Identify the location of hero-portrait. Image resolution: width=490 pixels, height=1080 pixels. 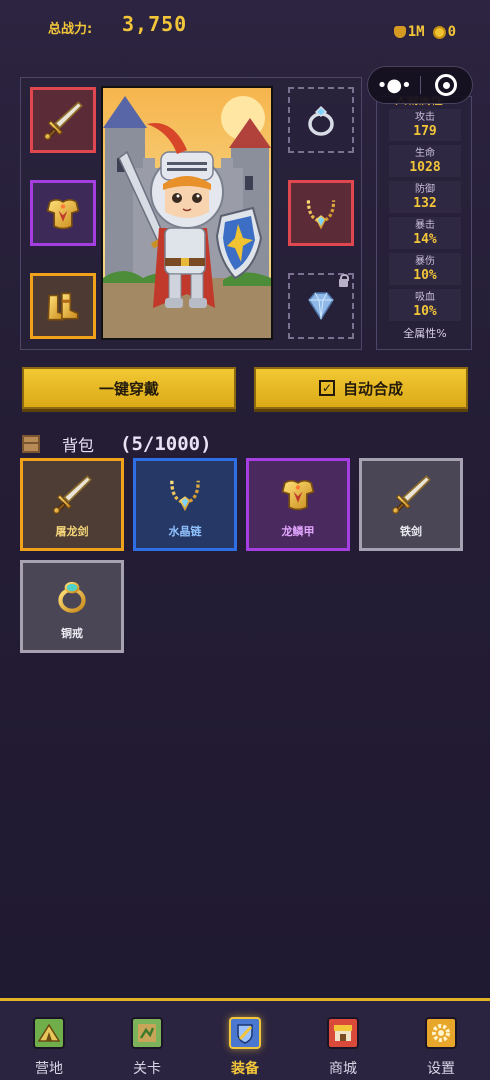
(187, 213).